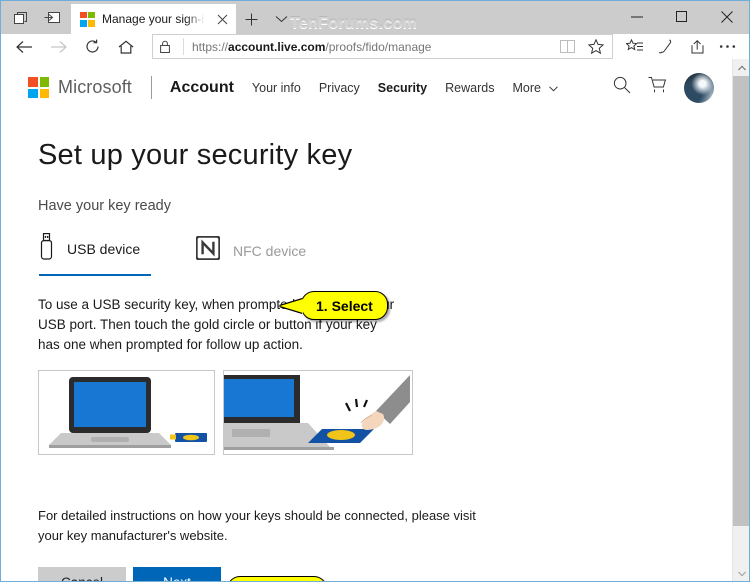 The width and height of the screenshot is (750, 582). I want to click on scroll-down-icon, so click(741, 573).